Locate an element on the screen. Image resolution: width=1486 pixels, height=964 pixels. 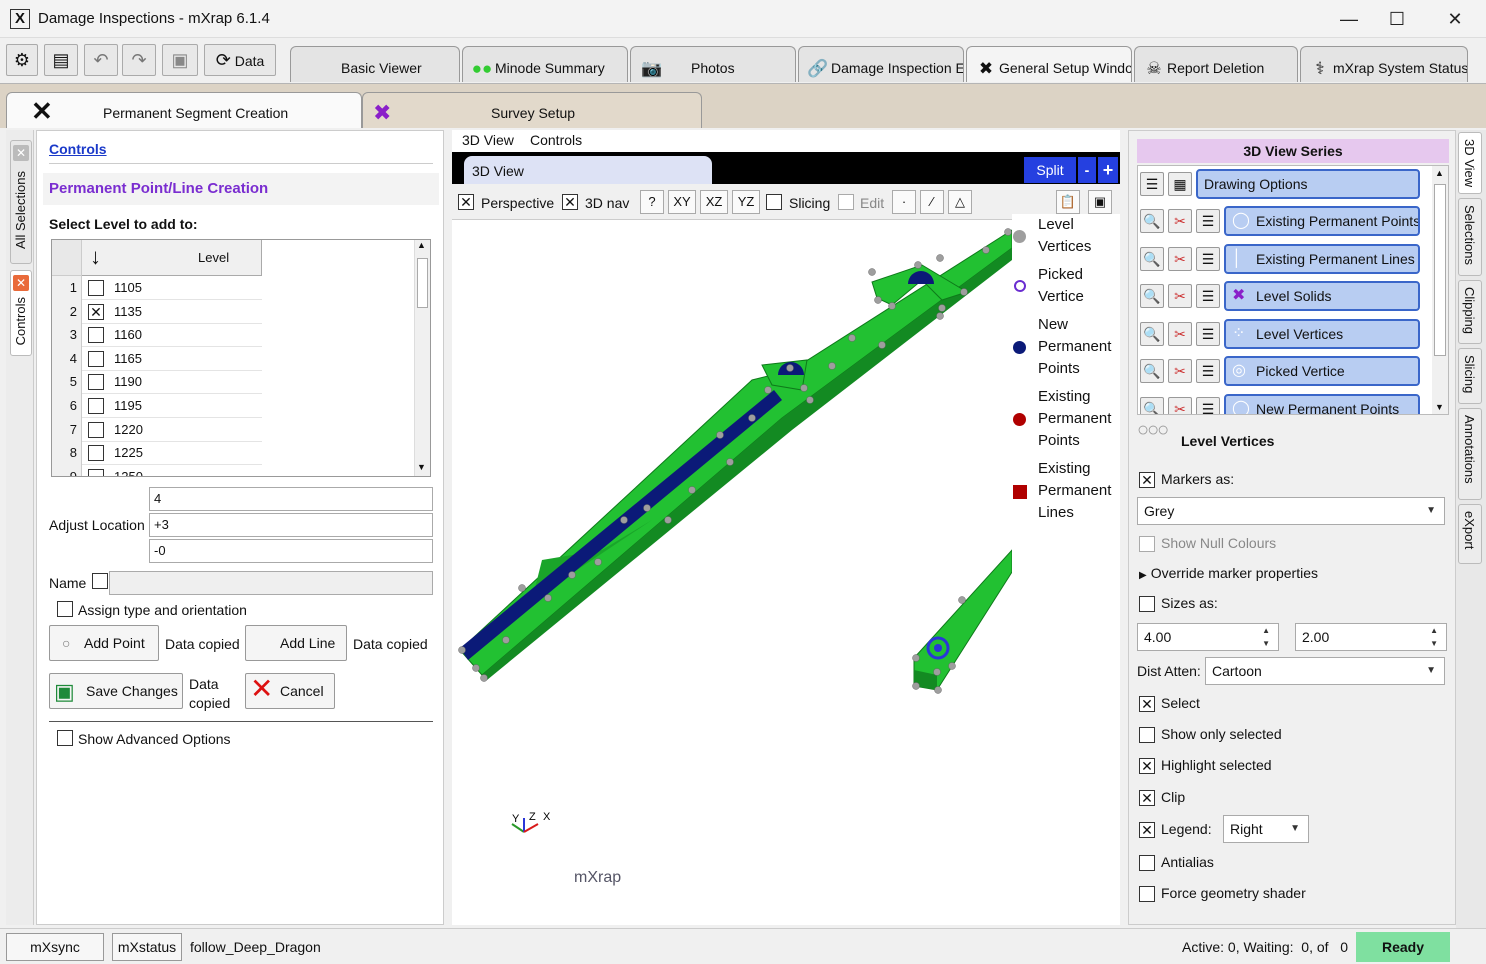
table-row: 1 1105 is located at coordinates (157, 288).